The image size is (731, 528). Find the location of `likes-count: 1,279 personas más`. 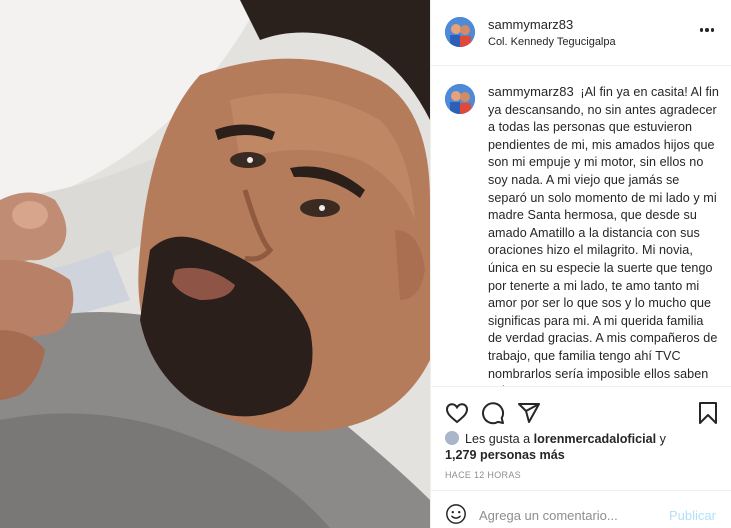

likes-count: 1,279 personas más is located at coordinates (585, 455).